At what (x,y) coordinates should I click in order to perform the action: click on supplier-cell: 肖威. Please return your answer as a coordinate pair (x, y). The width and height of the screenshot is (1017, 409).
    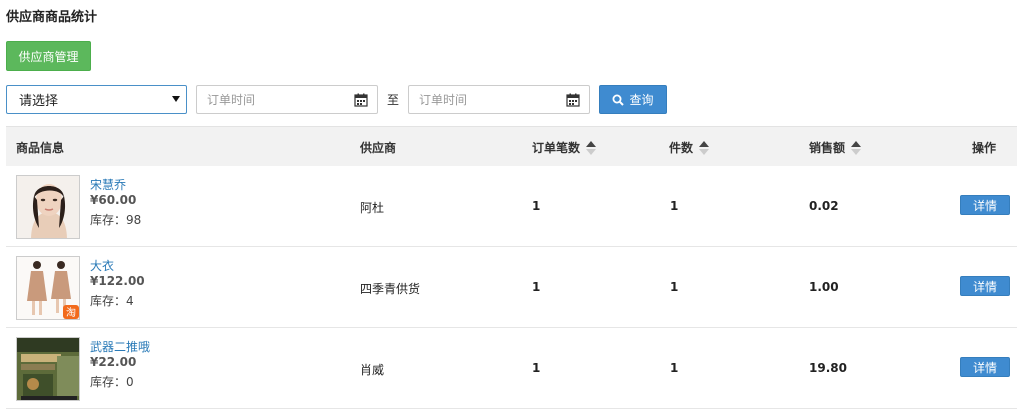
    Looking at the image, I should click on (372, 370).